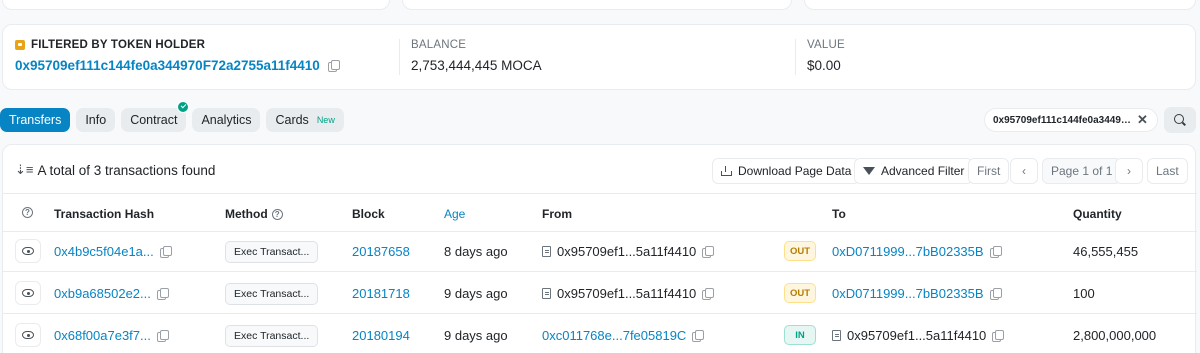  I want to click on tab-transfers: Transfers, so click(35, 120).